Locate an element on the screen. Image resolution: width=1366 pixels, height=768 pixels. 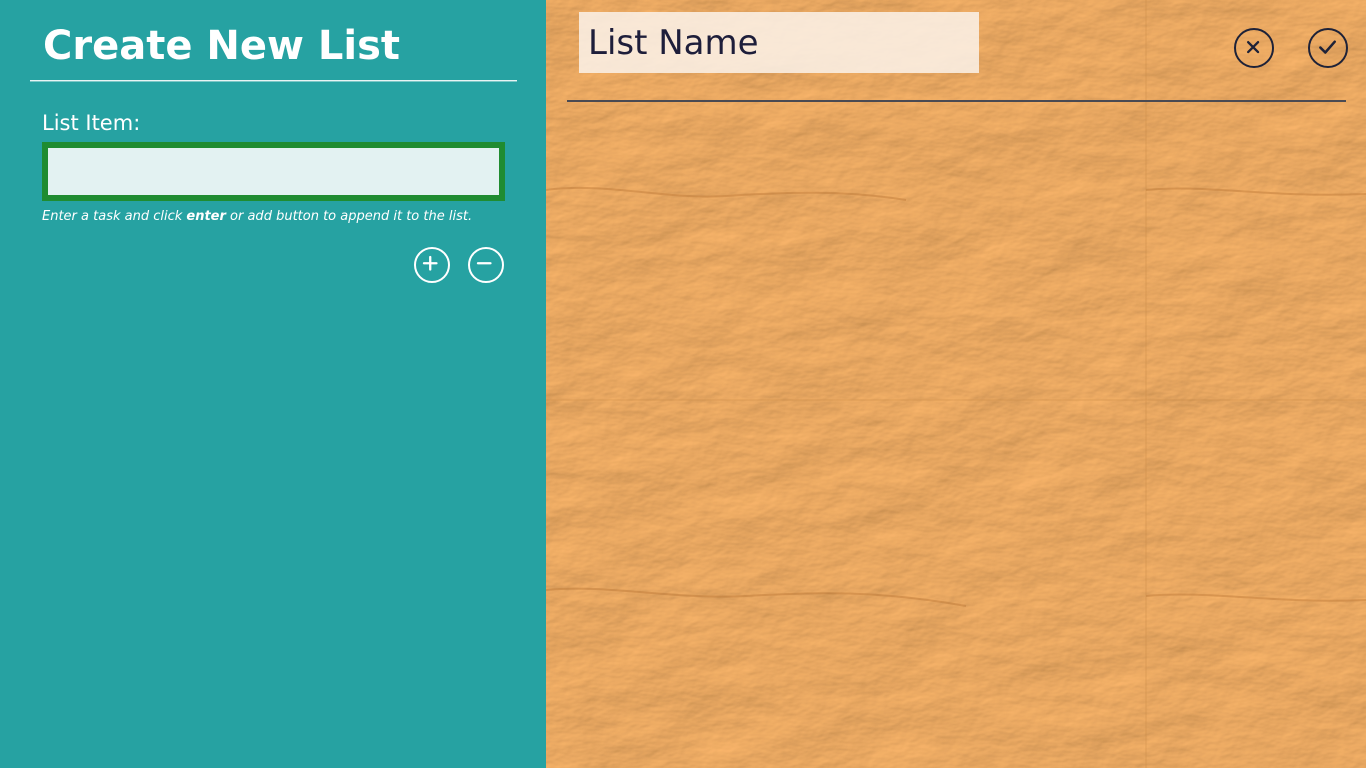
header-divider is located at coordinates (956, 101).